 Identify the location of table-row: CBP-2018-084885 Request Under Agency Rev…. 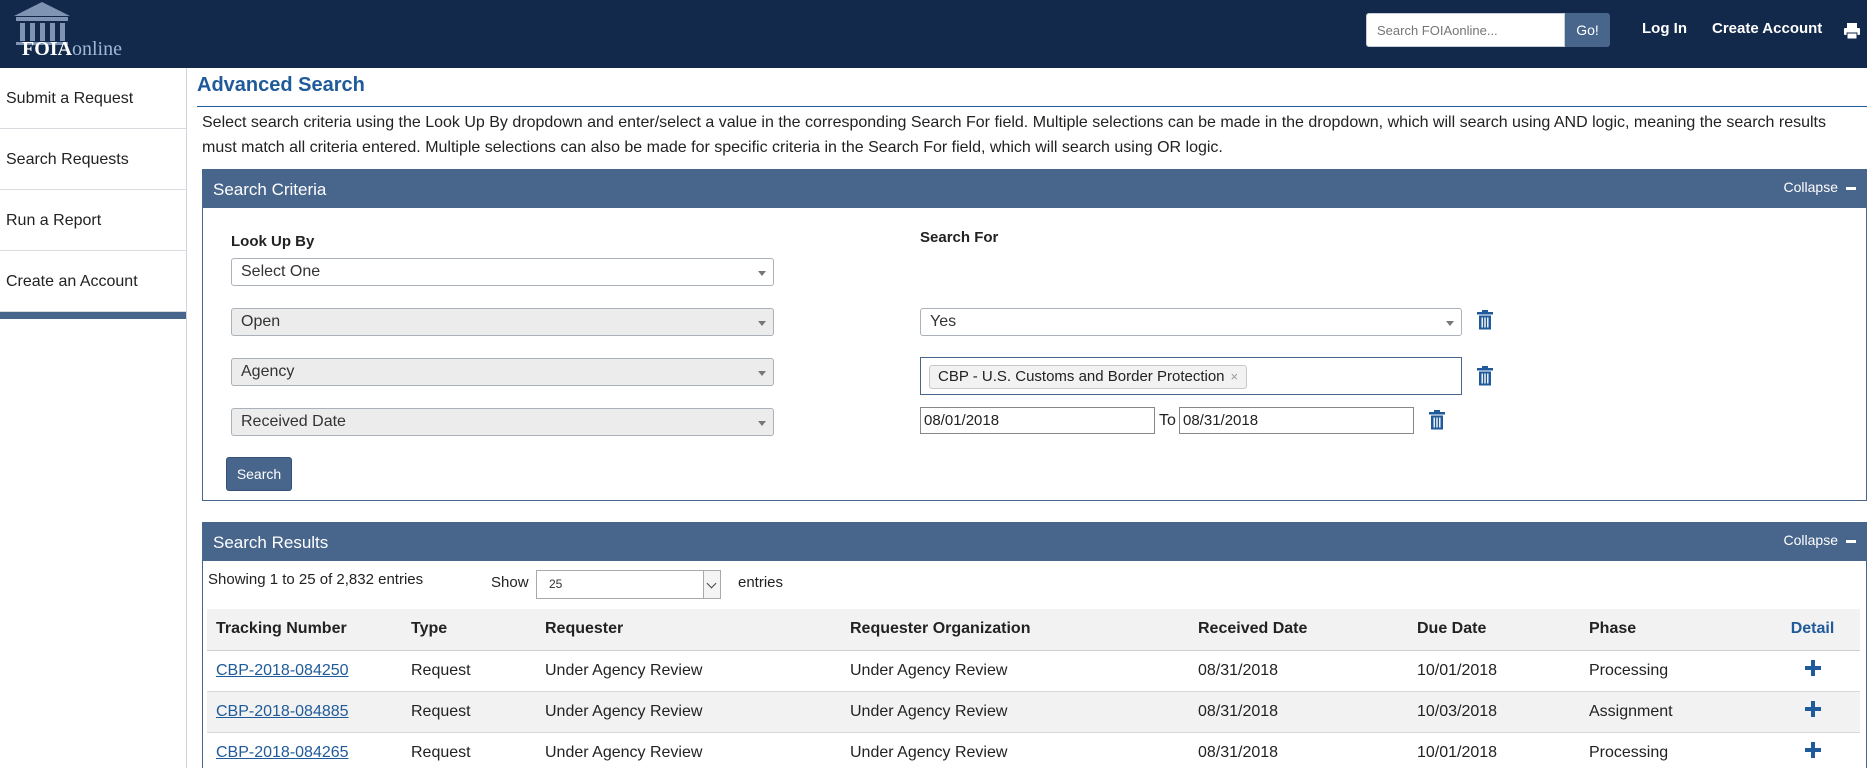
(1033, 712).